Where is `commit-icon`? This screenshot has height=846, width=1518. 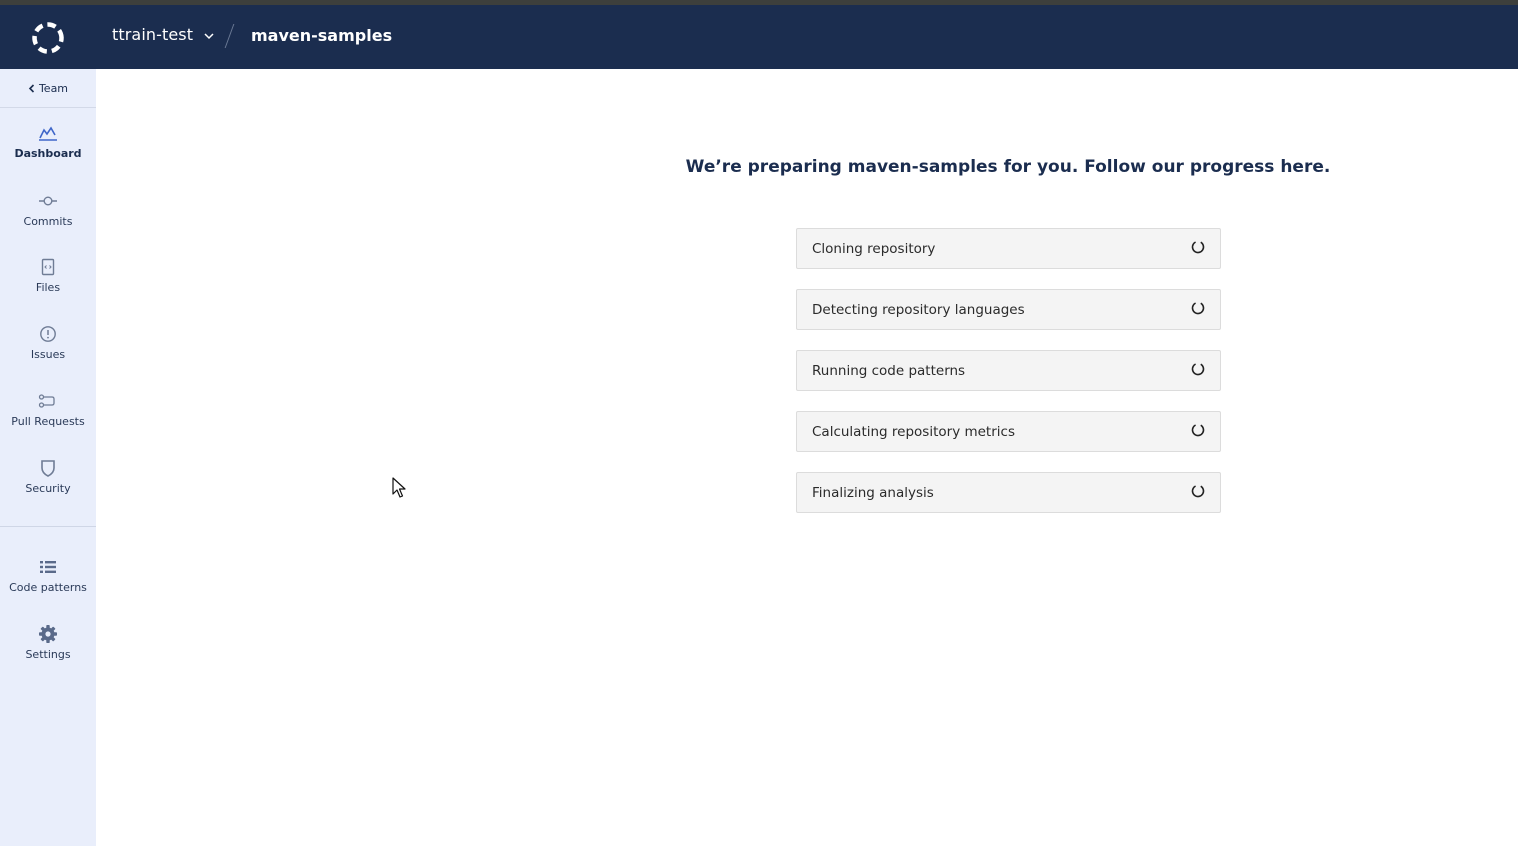 commit-icon is located at coordinates (48, 201).